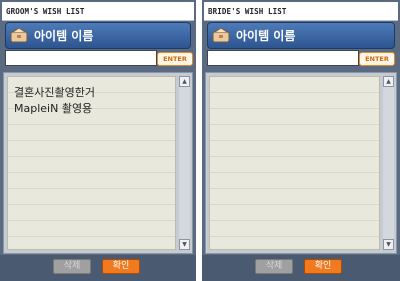 This screenshot has width=400, height=281. I want to click on title-bar: BRIDE'S WISH LIST, so click(301, 11).